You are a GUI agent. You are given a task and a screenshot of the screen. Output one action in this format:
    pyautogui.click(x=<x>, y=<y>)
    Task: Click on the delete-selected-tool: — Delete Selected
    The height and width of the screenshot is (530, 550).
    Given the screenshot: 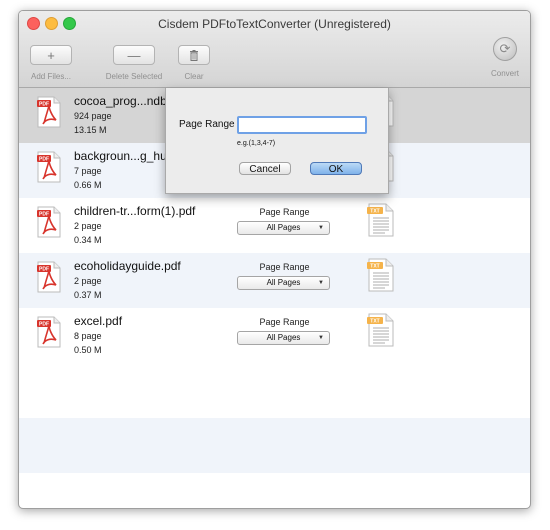 What is the action you would take?
    pyautogui.click(x=134, y=63)
    